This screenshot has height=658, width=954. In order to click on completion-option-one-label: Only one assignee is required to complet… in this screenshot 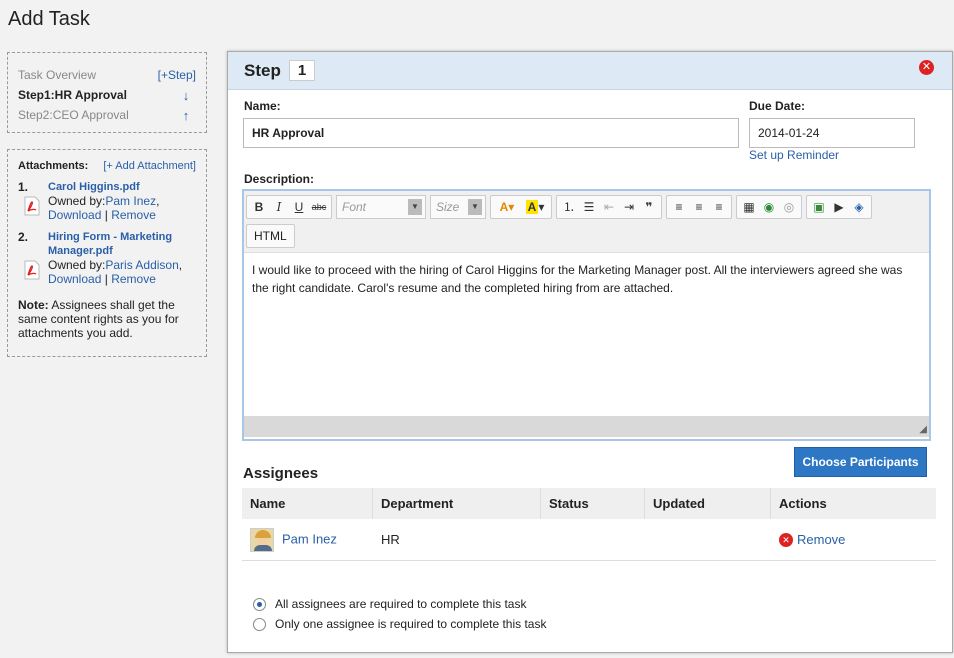, I will do `click(411, 624)`.